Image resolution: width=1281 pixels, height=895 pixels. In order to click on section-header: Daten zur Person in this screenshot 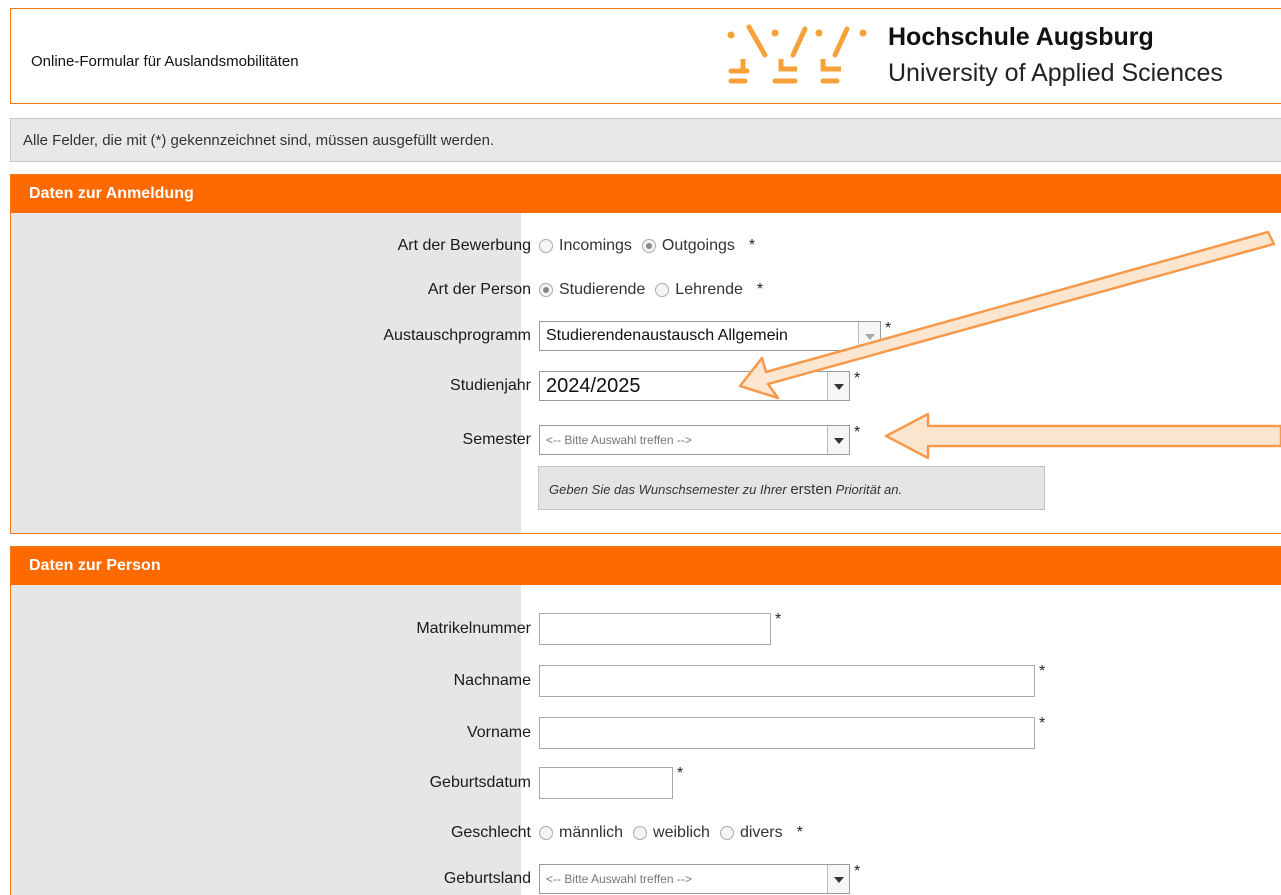, I will do `click(646, 566)`.